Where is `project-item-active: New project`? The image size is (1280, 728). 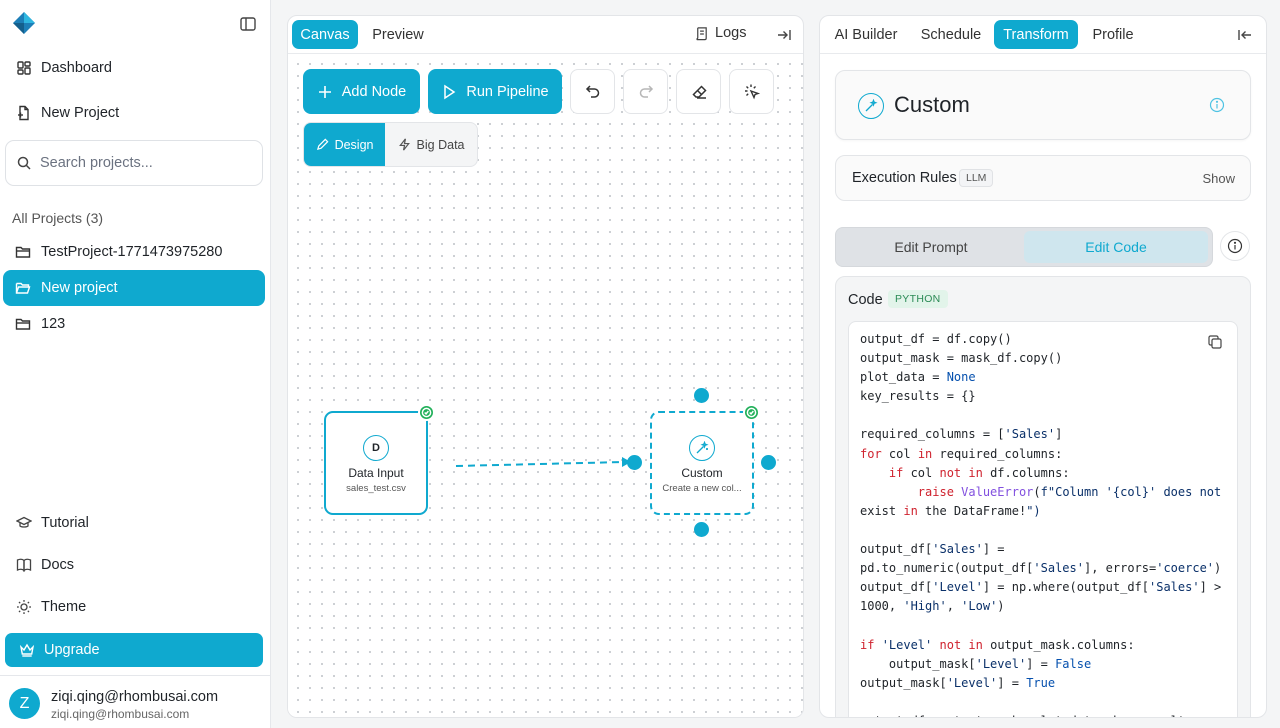
project-item-active: New project is located at coordinates (134, 288).